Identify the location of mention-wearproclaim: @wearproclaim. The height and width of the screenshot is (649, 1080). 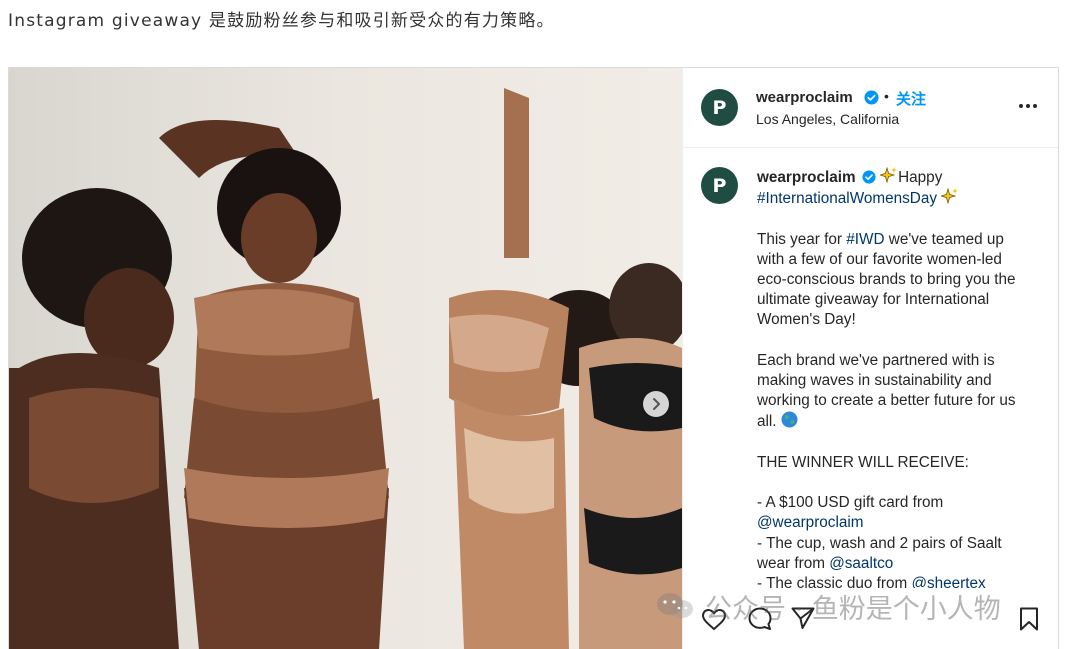
(810, 522).